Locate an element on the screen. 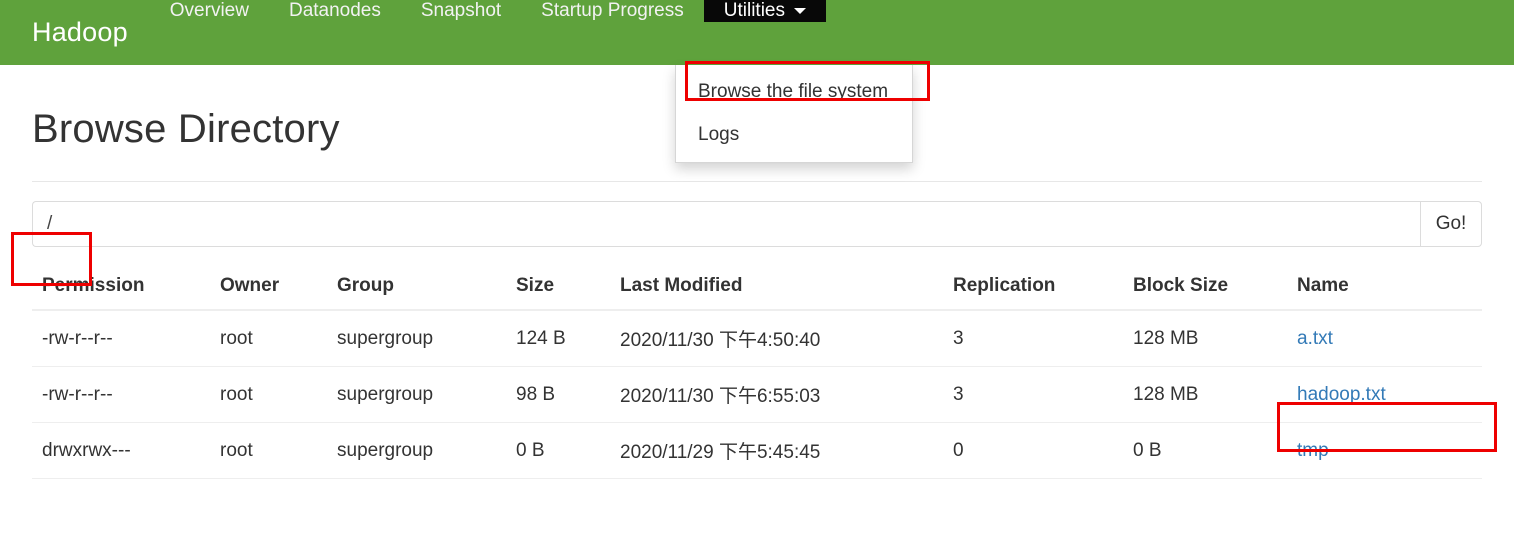 The height and width of the screenshot is (544, 1514). nav-item-datanodes: Datanodes is located at coordinates (335, 32).